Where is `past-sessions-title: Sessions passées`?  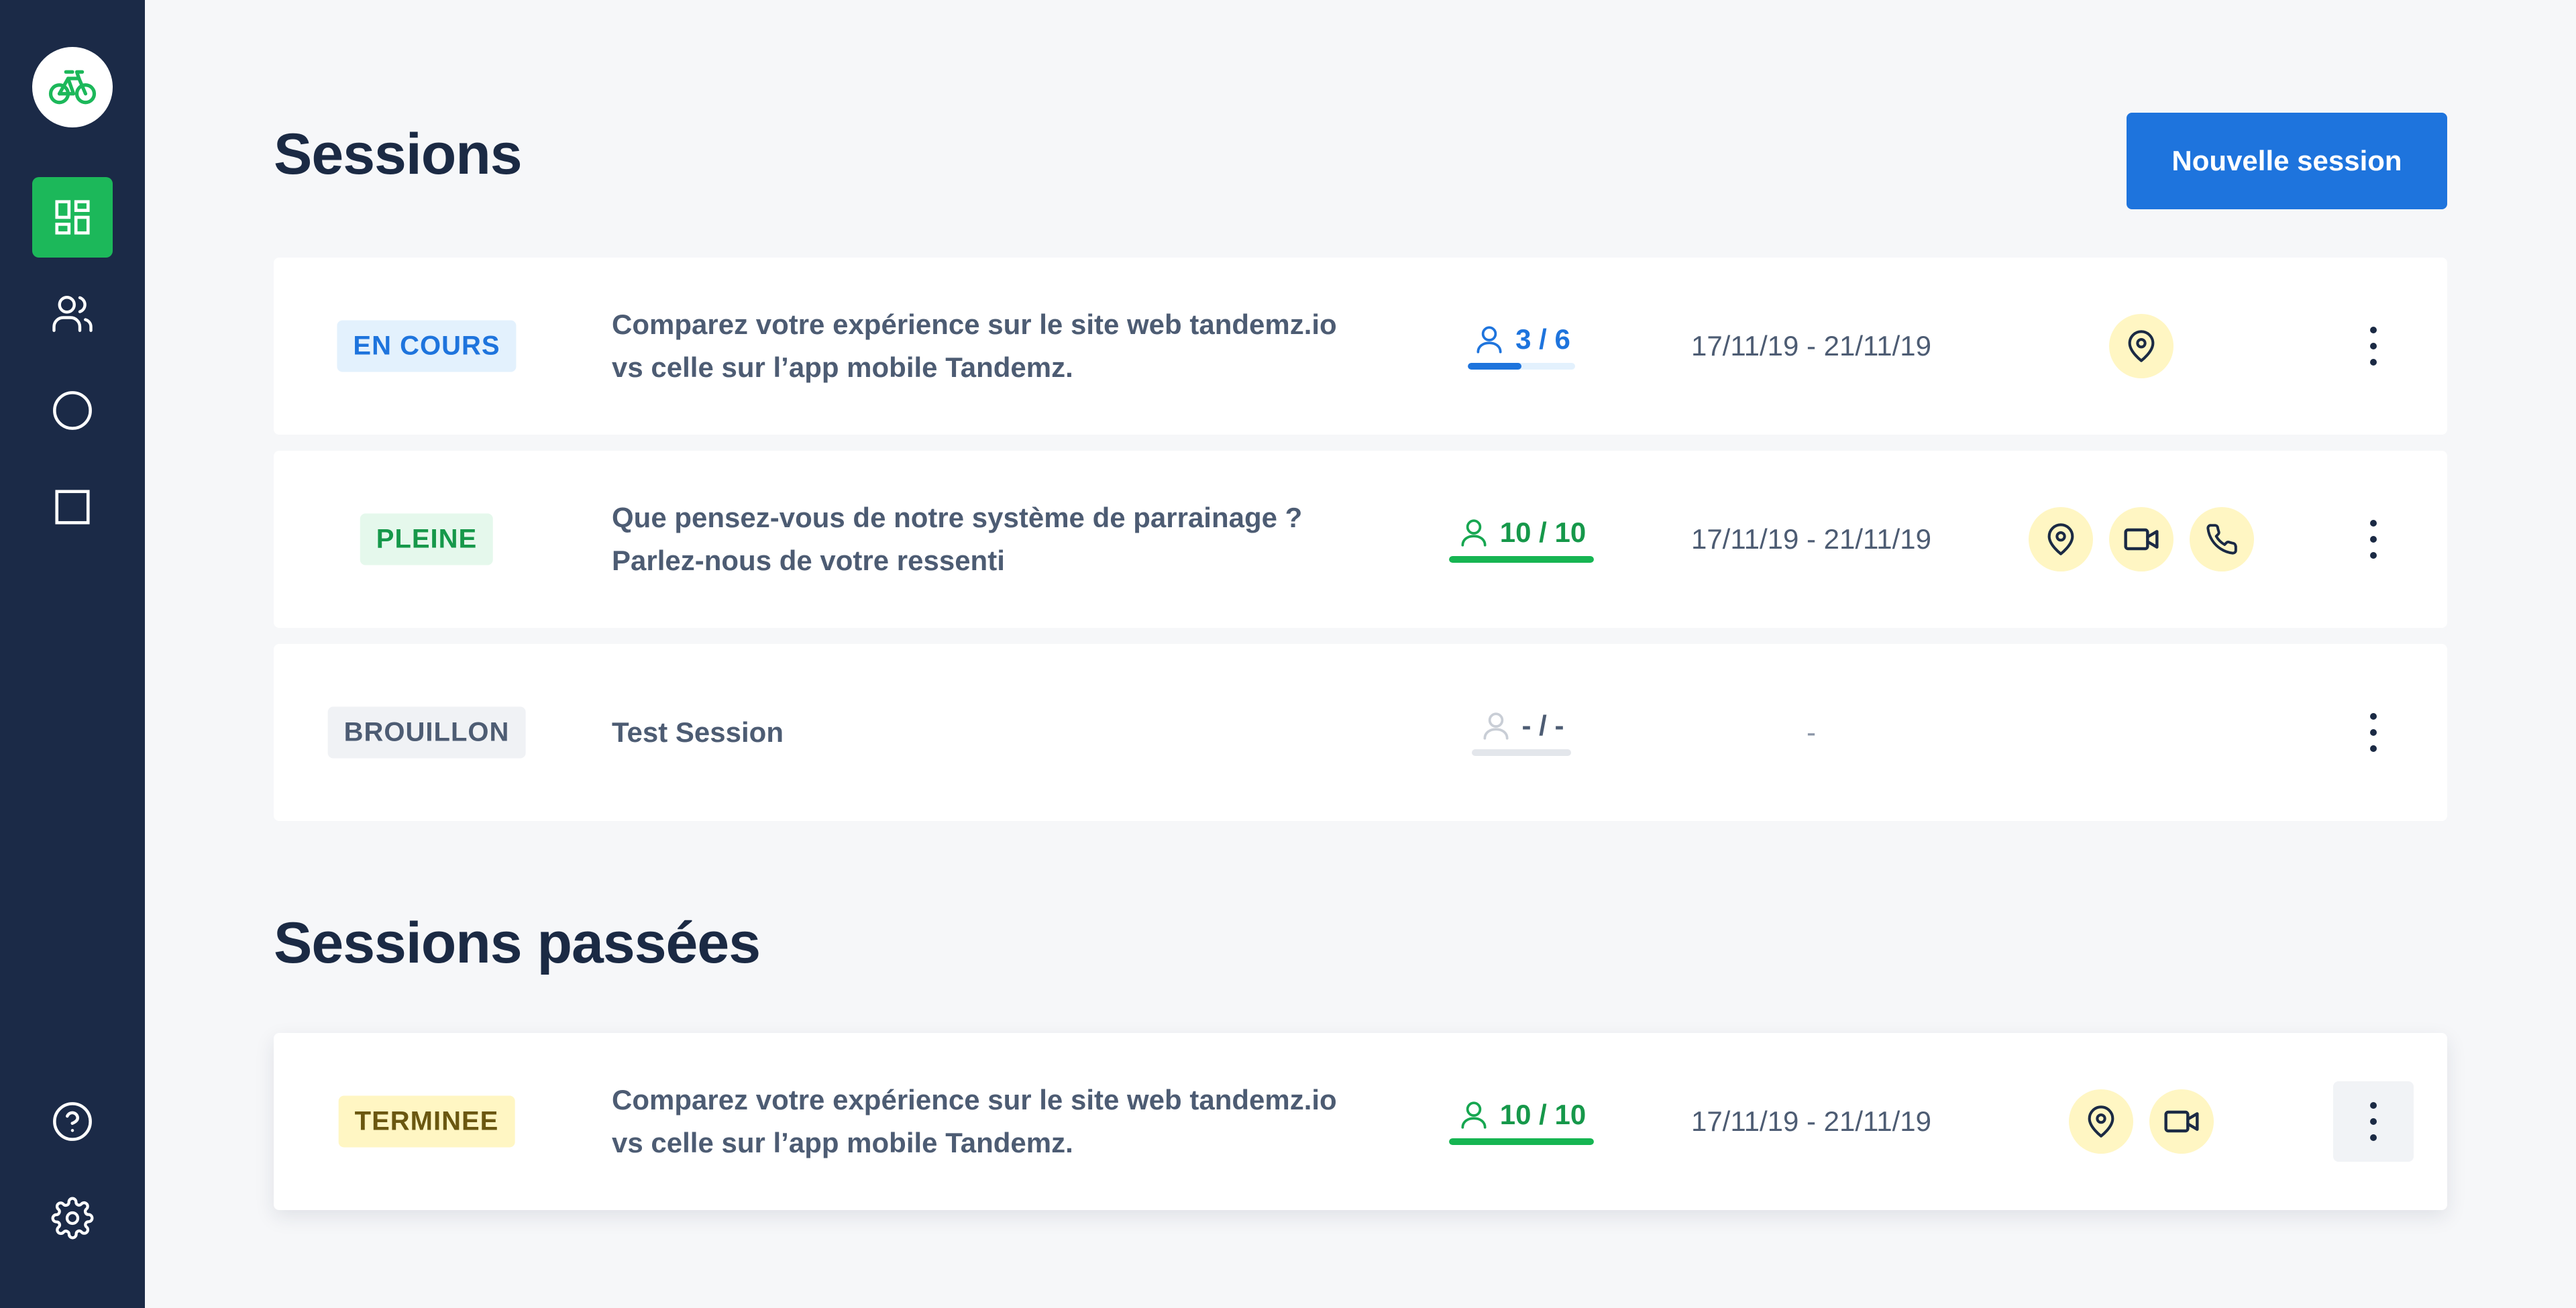 past-sessions-title: Sessions passées is located at coordinates (517, 943).